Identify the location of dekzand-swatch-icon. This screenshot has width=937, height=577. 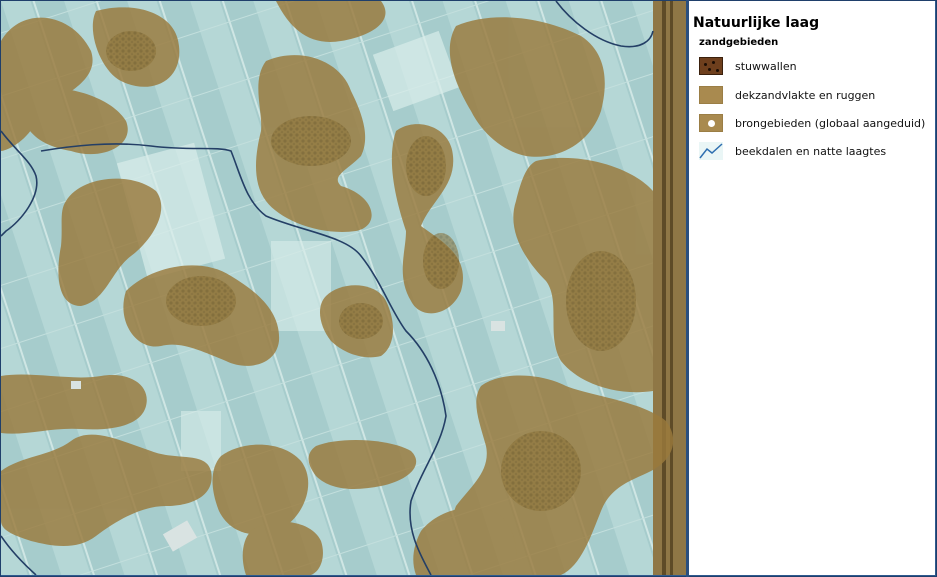
(711, 95).